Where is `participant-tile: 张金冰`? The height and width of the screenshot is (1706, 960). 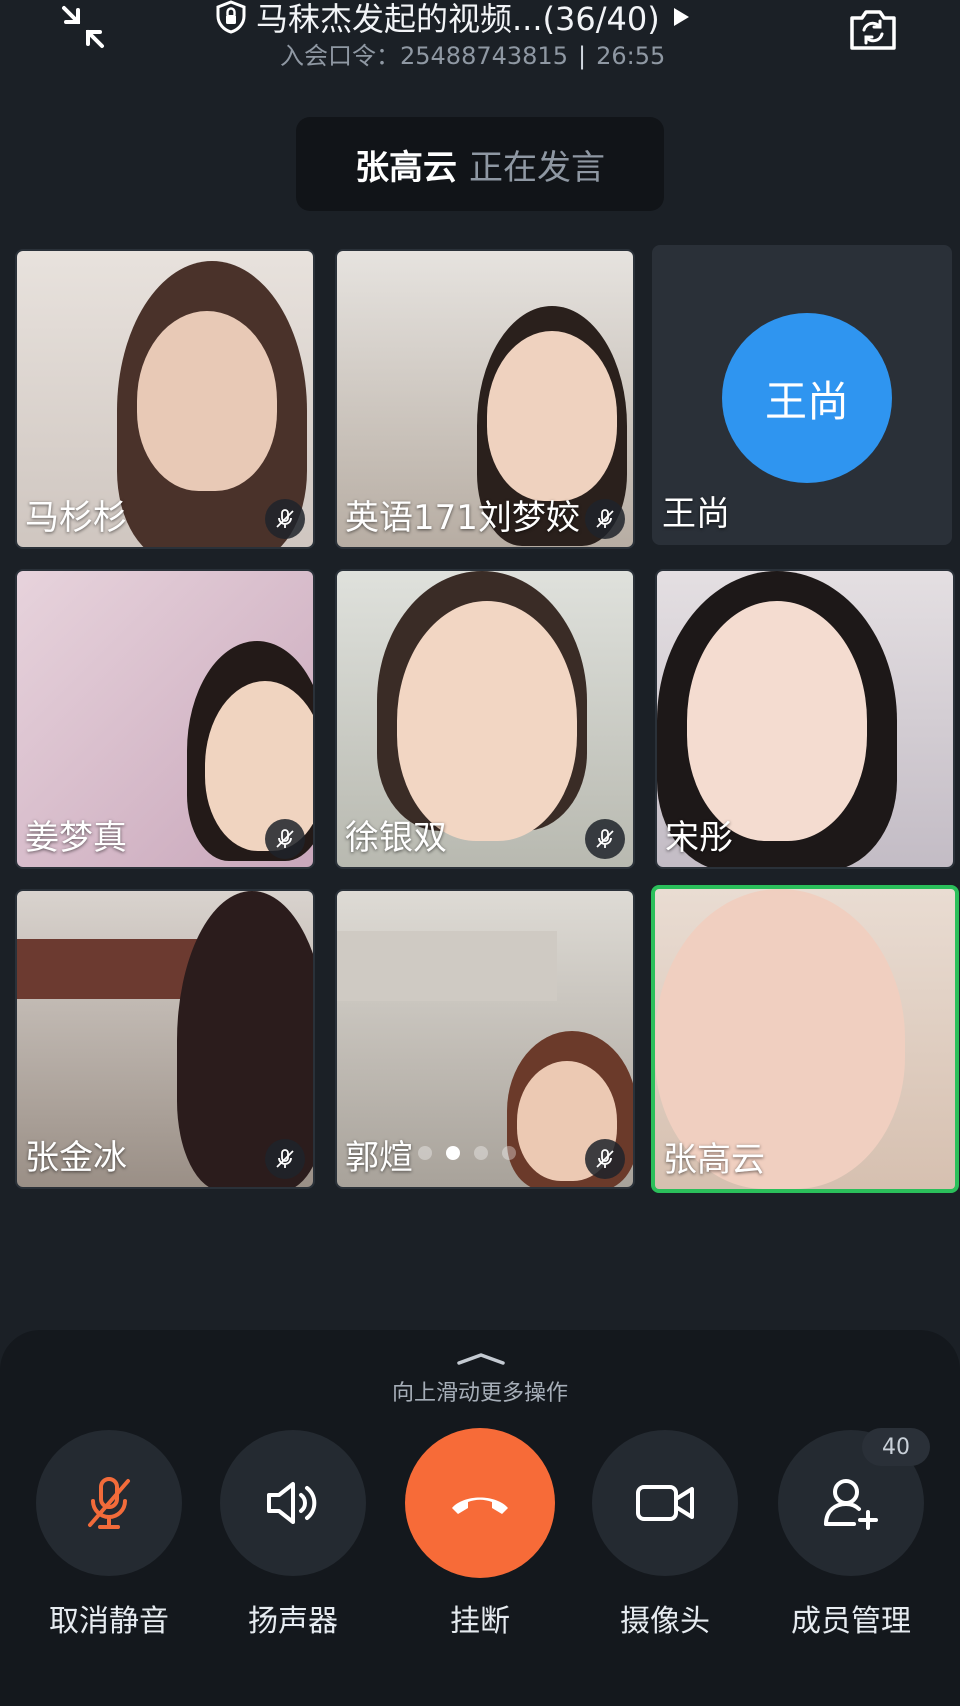
participant-tile: 张金冰 is located at coordinates (165, 1039).